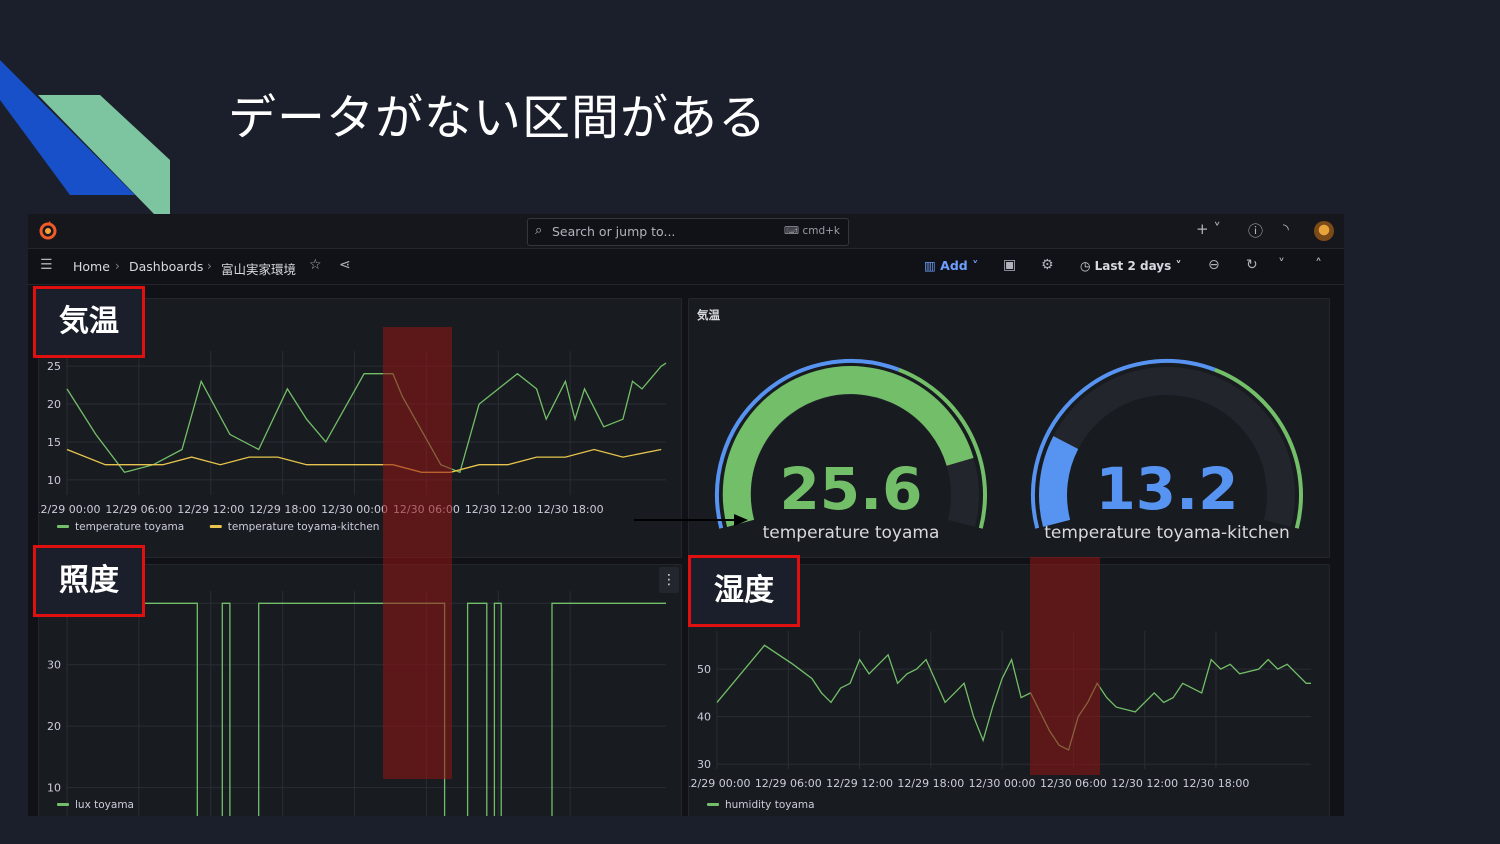 This screenshot has height=844, width=1500. I want to click on star-icon: ☆, so click(315, 265).